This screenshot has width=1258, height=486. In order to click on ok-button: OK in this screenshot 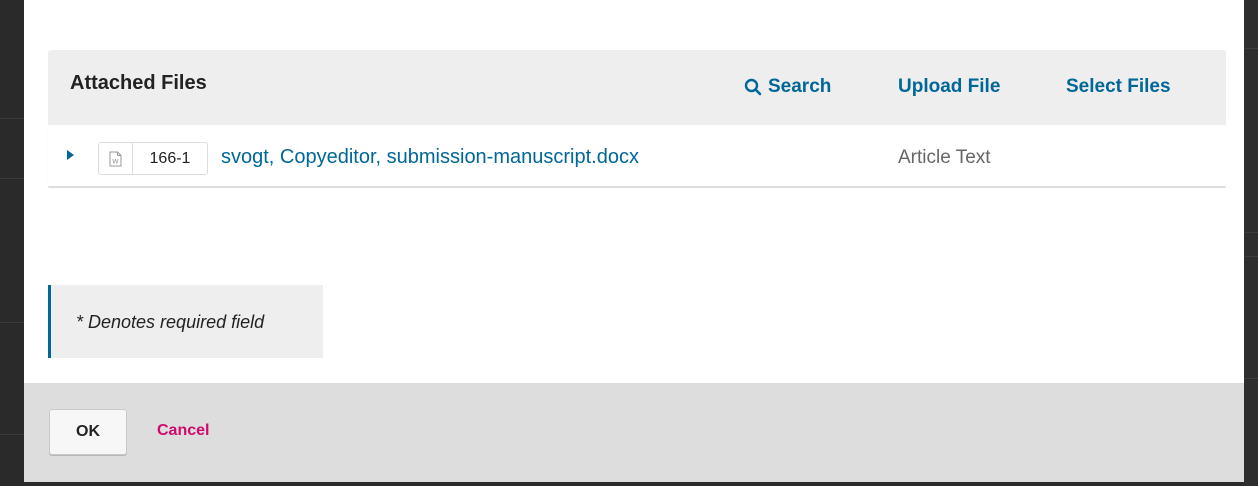, I will do `click(88, 432)`.